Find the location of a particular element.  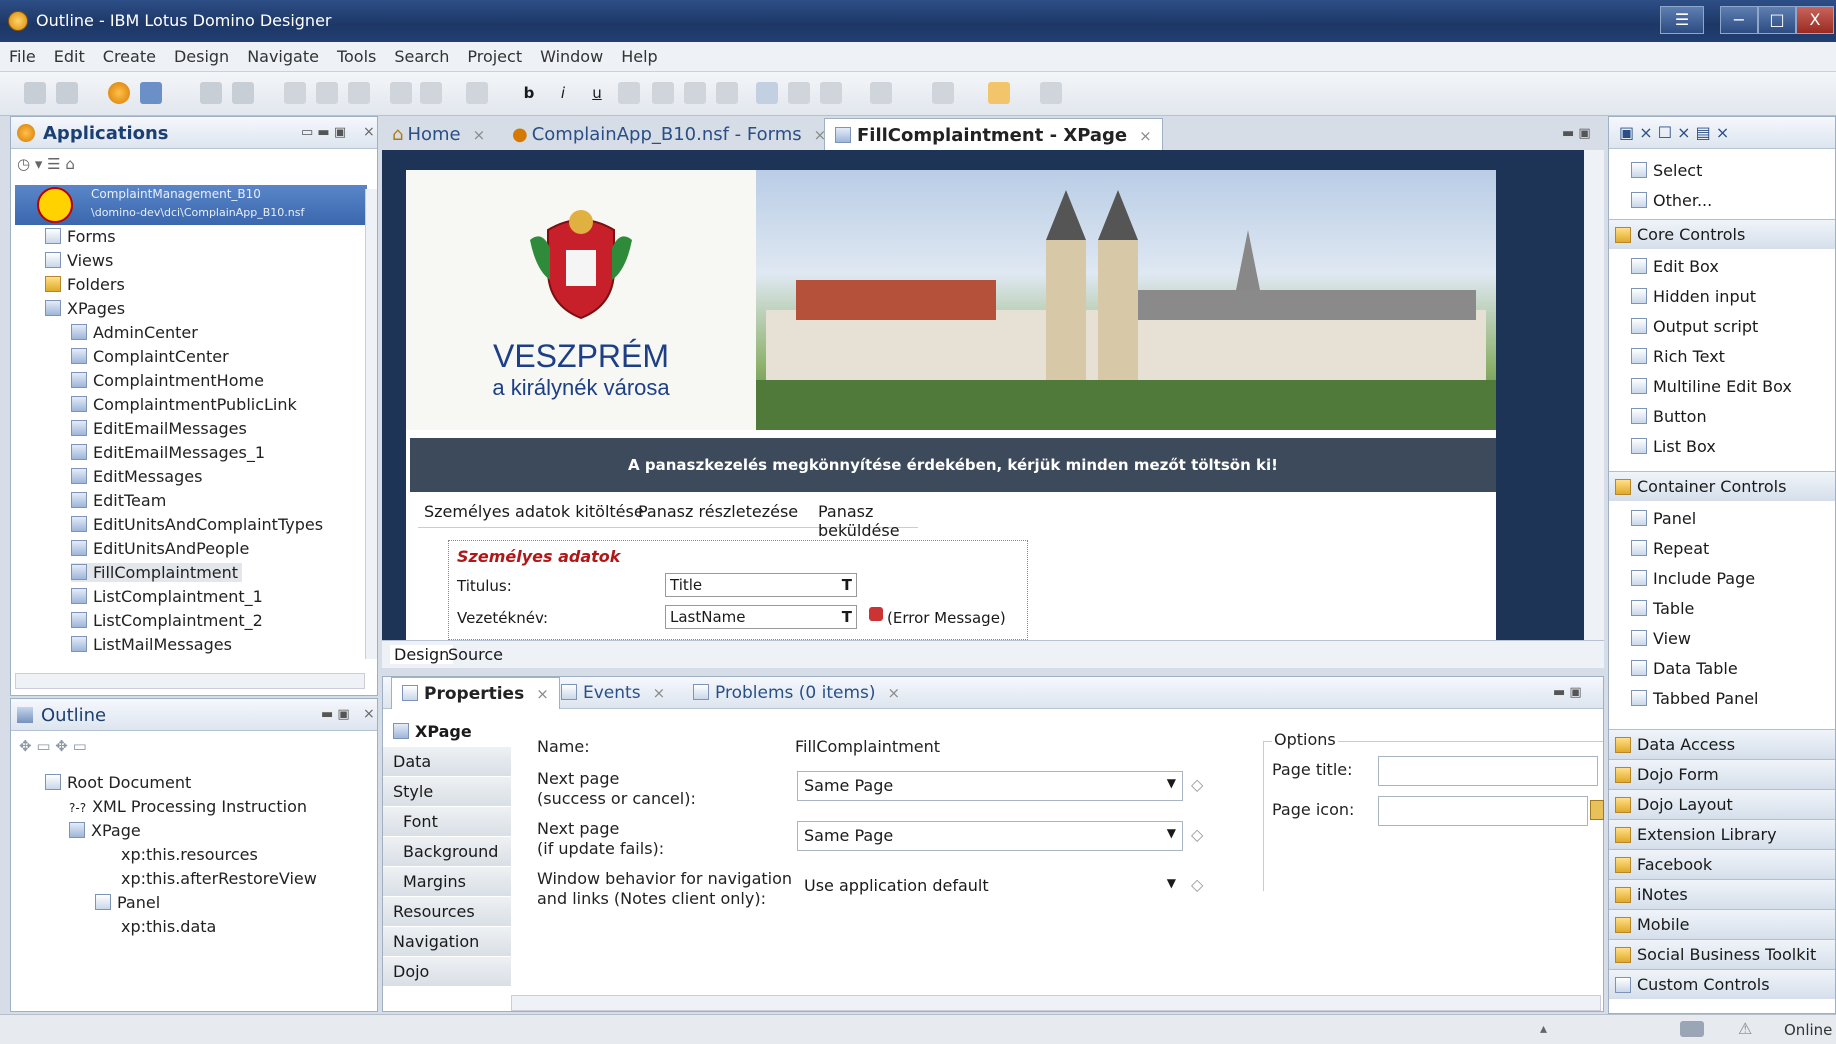

side-navigation: Navigation is located at coordinates (447, 942).